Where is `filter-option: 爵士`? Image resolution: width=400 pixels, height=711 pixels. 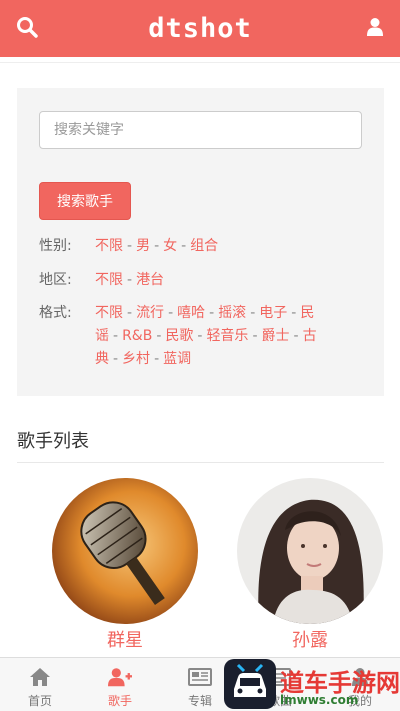
filter-option: 爵士 is located at coordinates (276, 336).